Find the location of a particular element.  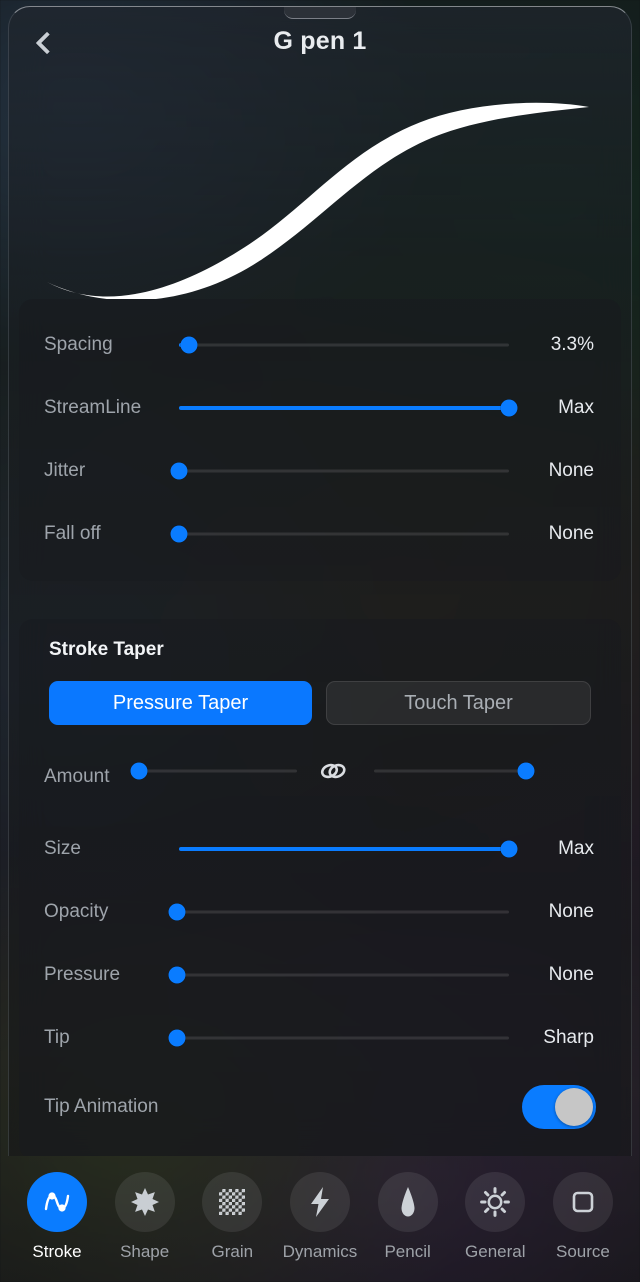

spacing-slider is located at coordinates (344, 345).